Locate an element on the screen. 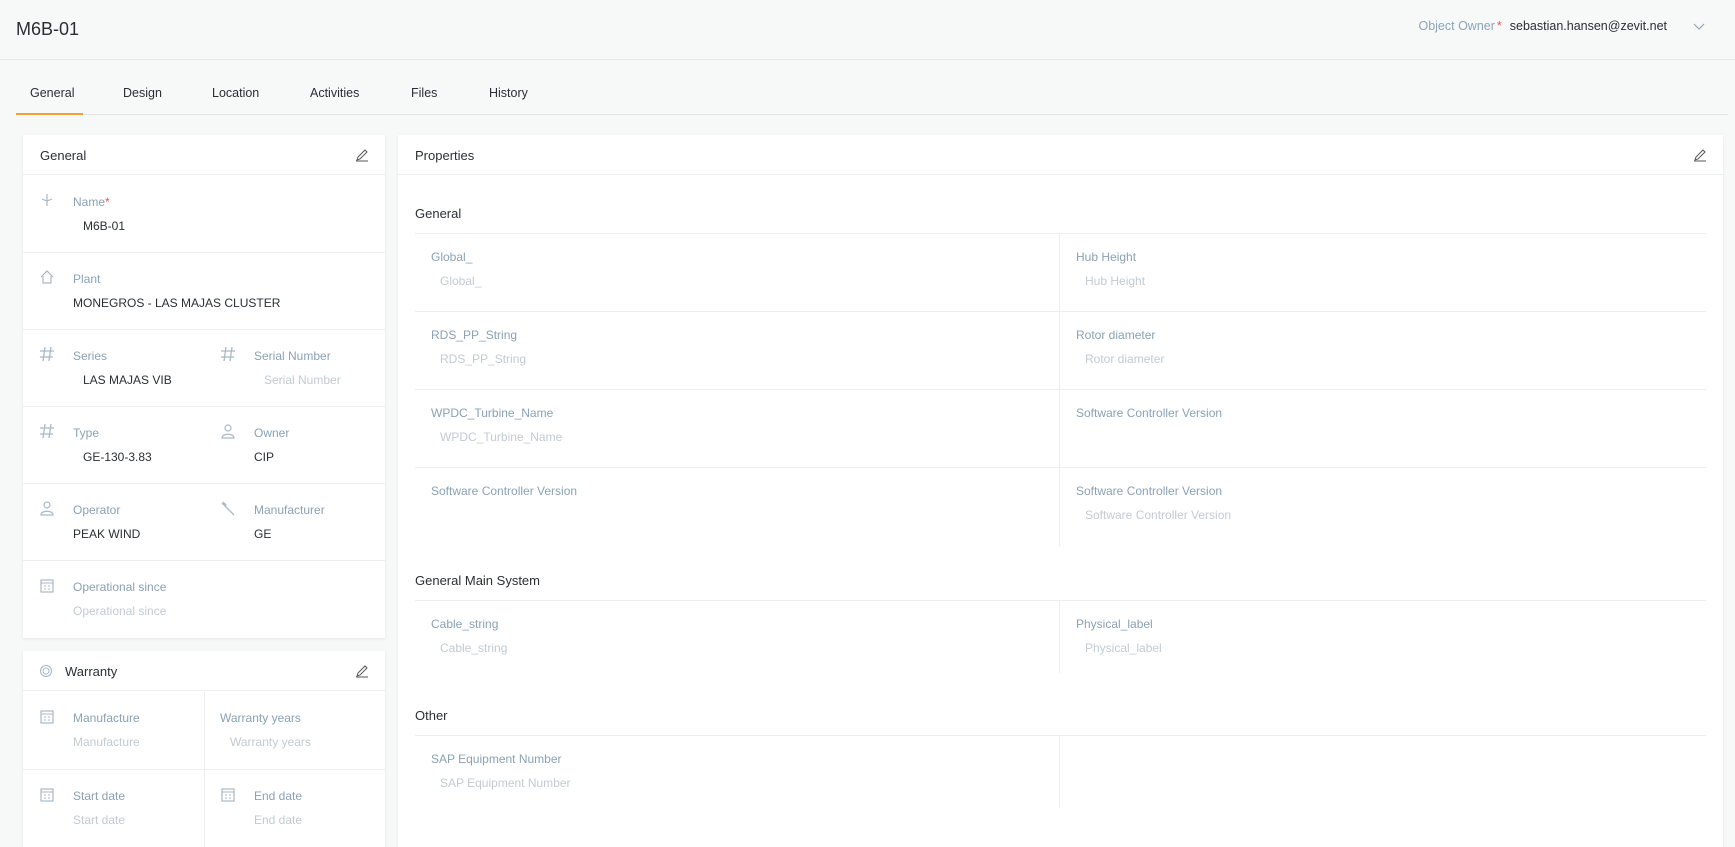 This screenshot has width=1735, height=847. end-date-placeholder: End date is located at coordinates (278, 820).